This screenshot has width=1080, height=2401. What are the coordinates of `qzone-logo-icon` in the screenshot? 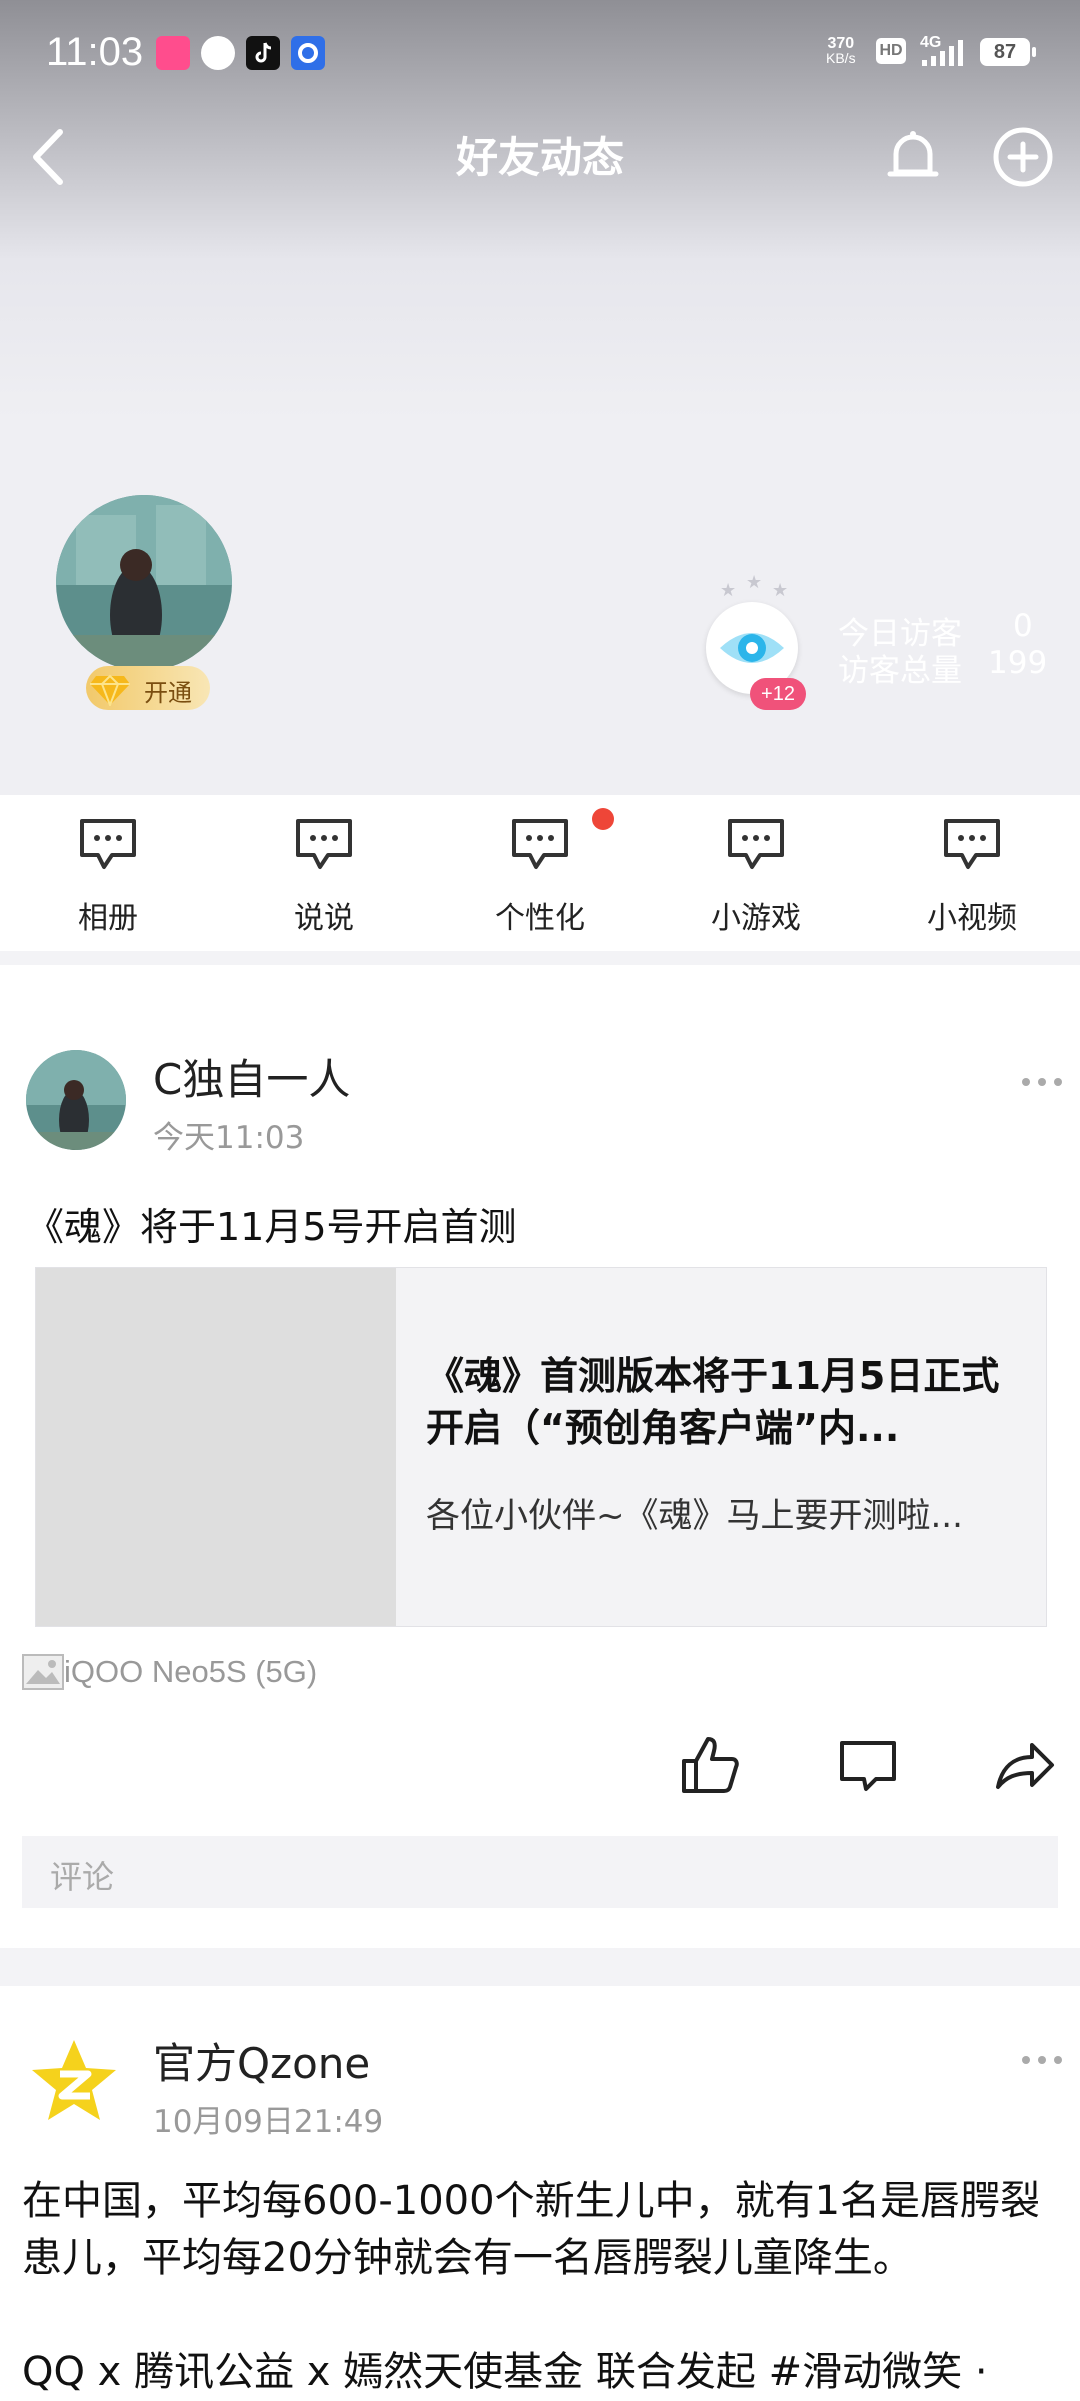 It's located at (74, 2081).